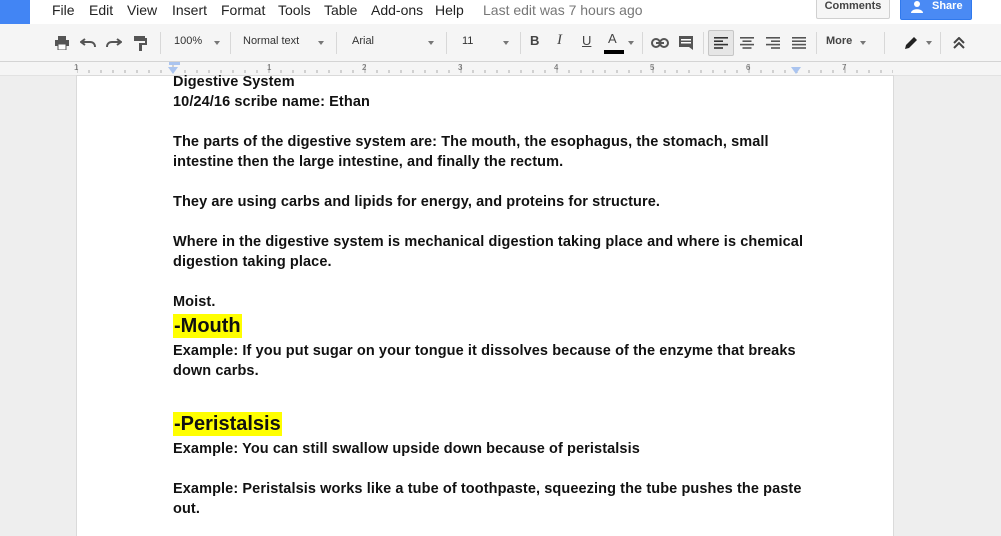 This screenshot has width=1001, height=536. Describe the element at coordinates (243, 10) in the screenshot. I see `menu-format: Format` at that location.